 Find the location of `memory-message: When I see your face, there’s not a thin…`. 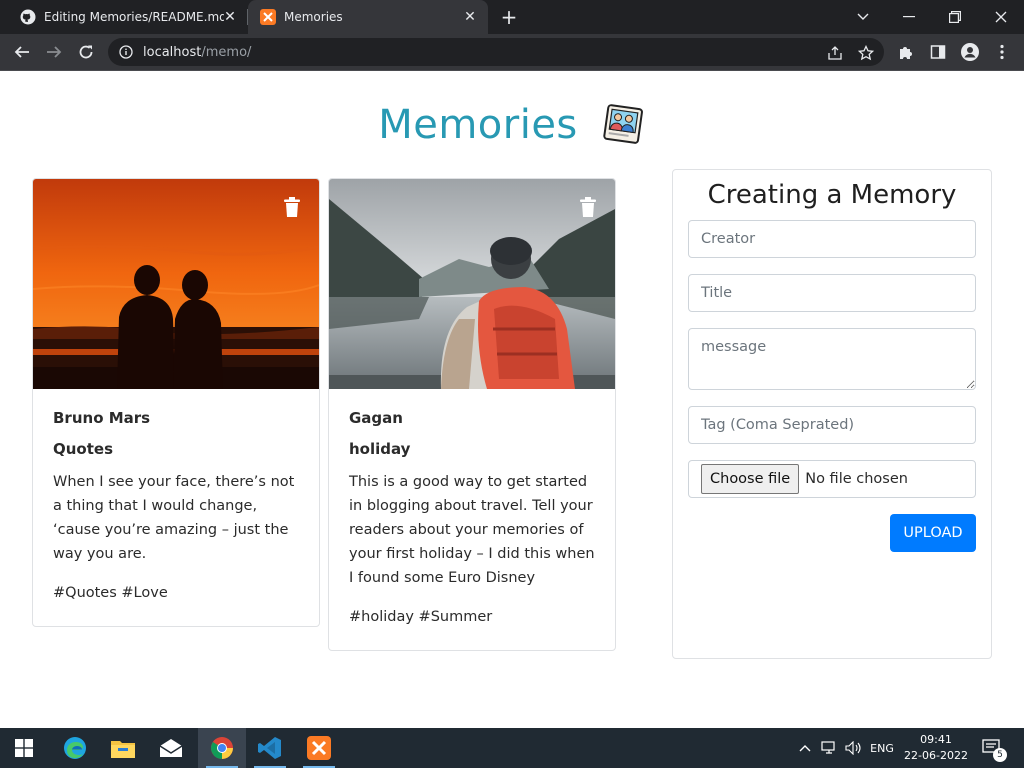

memory-message: When I see your face, there’s not a thin… is located at coordinates (174, 518).